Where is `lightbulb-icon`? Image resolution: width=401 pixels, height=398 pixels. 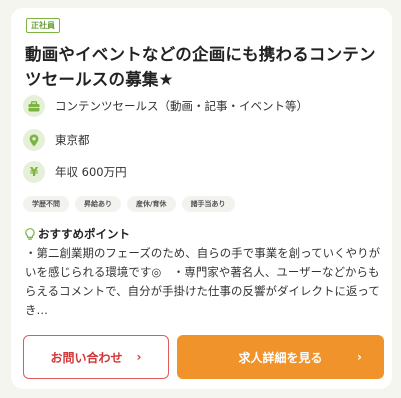
lightbulb-icon is located at coordinates (30, 233).